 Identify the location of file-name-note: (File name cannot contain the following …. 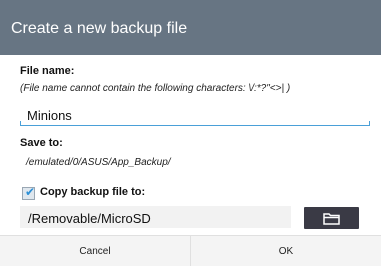
(155, 88).